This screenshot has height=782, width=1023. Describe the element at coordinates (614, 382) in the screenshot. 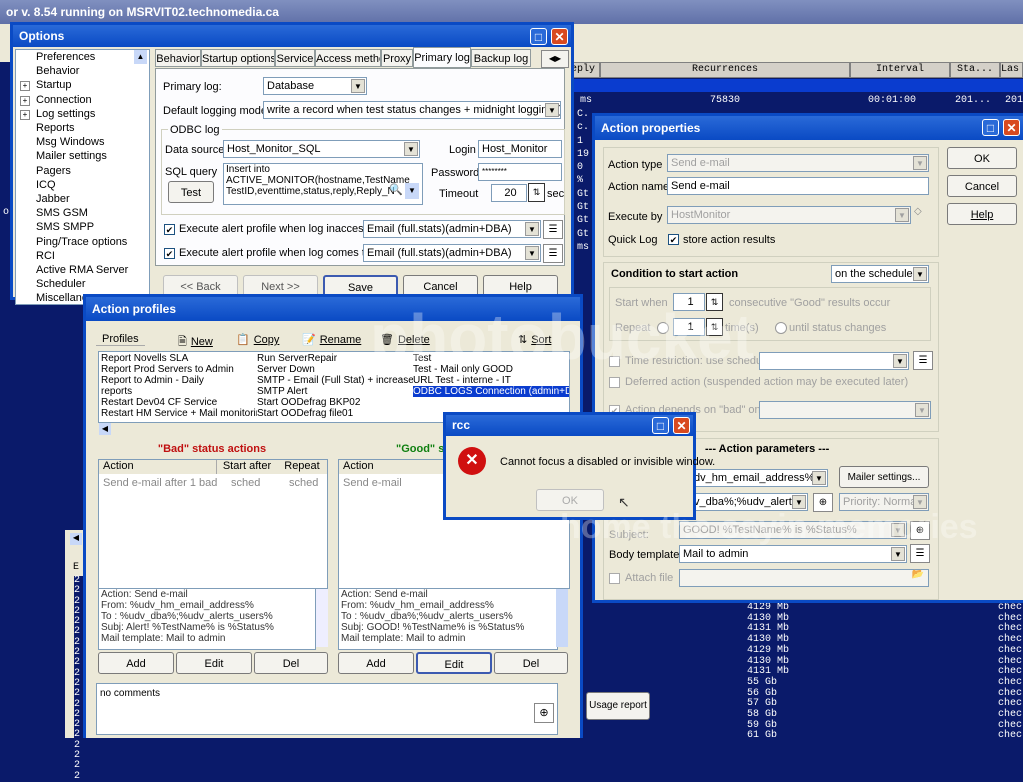

I see `deferred-checkbox` at that location.